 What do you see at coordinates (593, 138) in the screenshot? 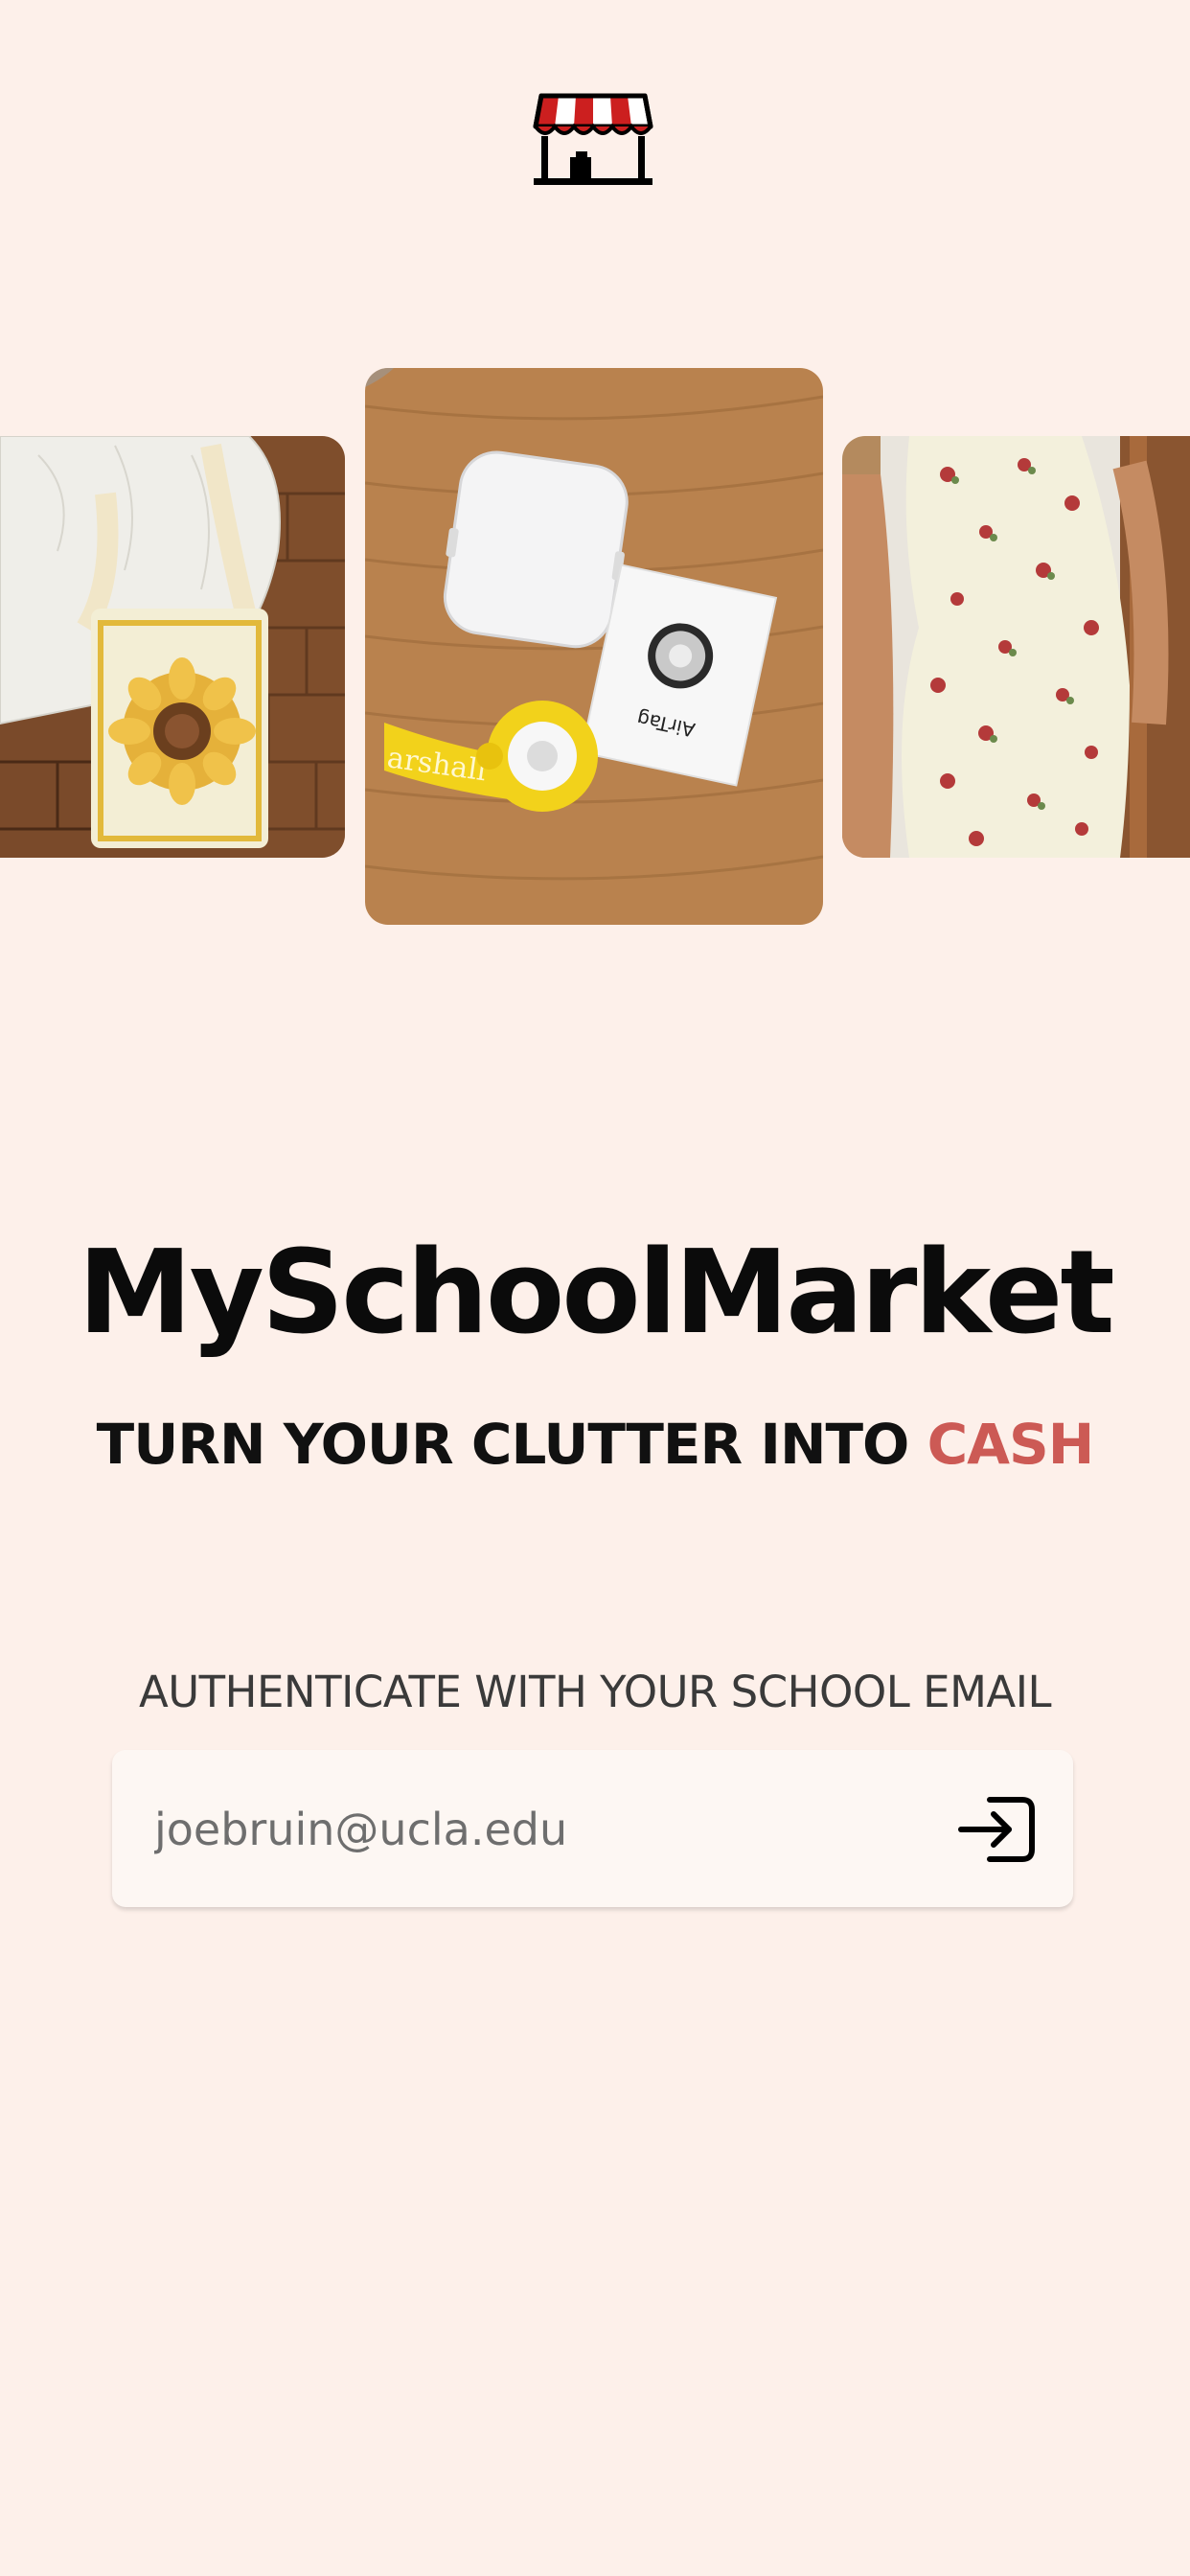
I see `shop-logo-icon` at bounding box center [593, 138].